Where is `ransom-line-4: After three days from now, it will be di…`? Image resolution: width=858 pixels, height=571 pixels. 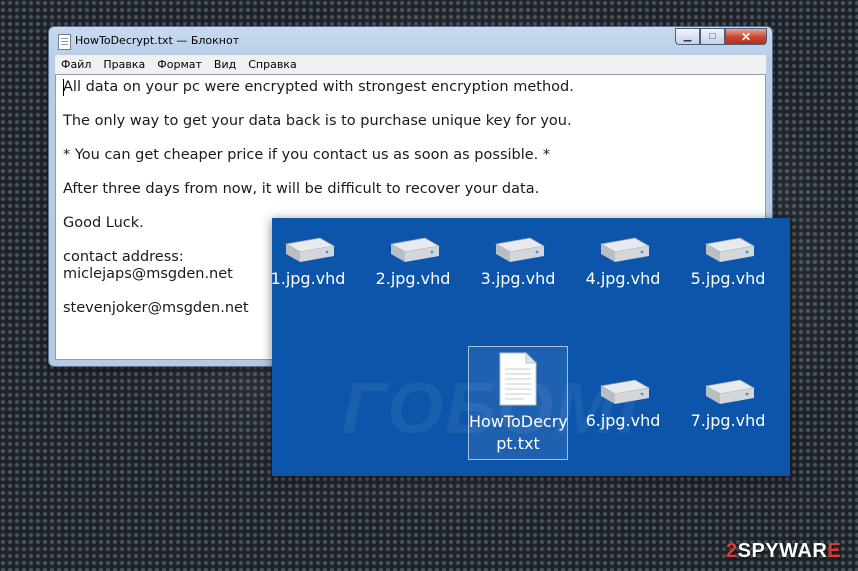
ransom-line-4: After three days from now, it will be di… is located at coordinates (301, 189).